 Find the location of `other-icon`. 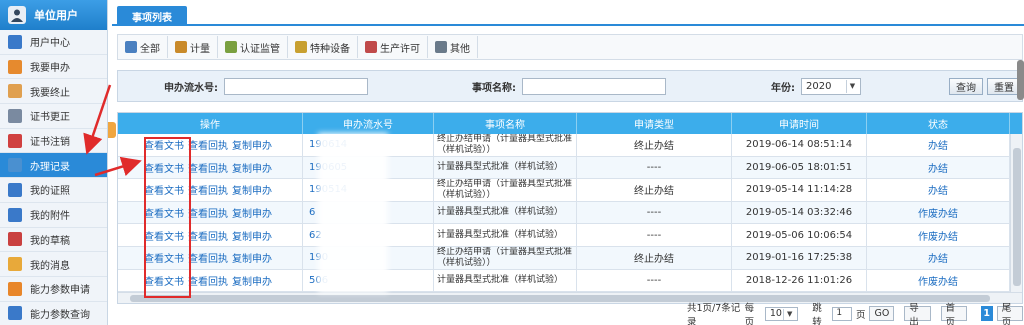

other-icon is located at coordinates (441, 47).